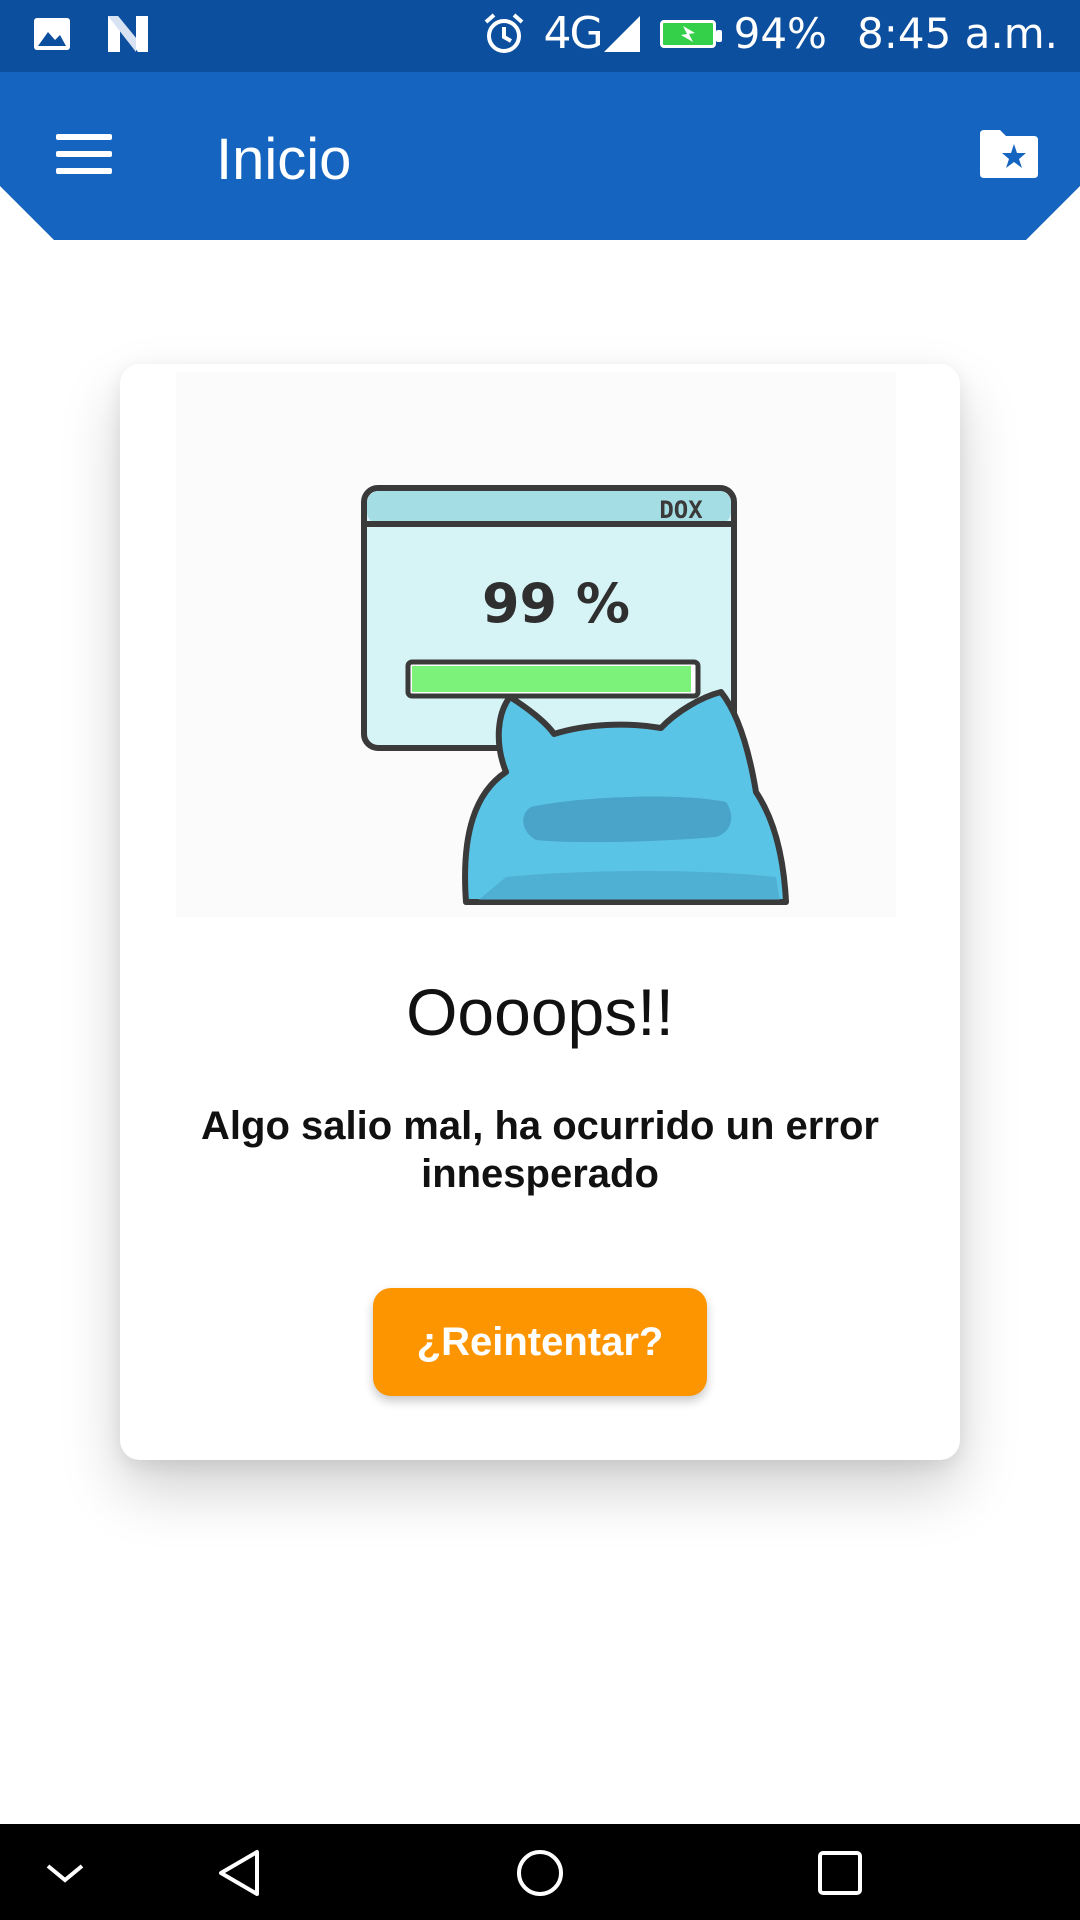 The width and height of the screenshot is (1080, 1920). Describe the element at coordinates (681, 510) in the screenshot. I see `illustration-window-label: DOX` at that location.